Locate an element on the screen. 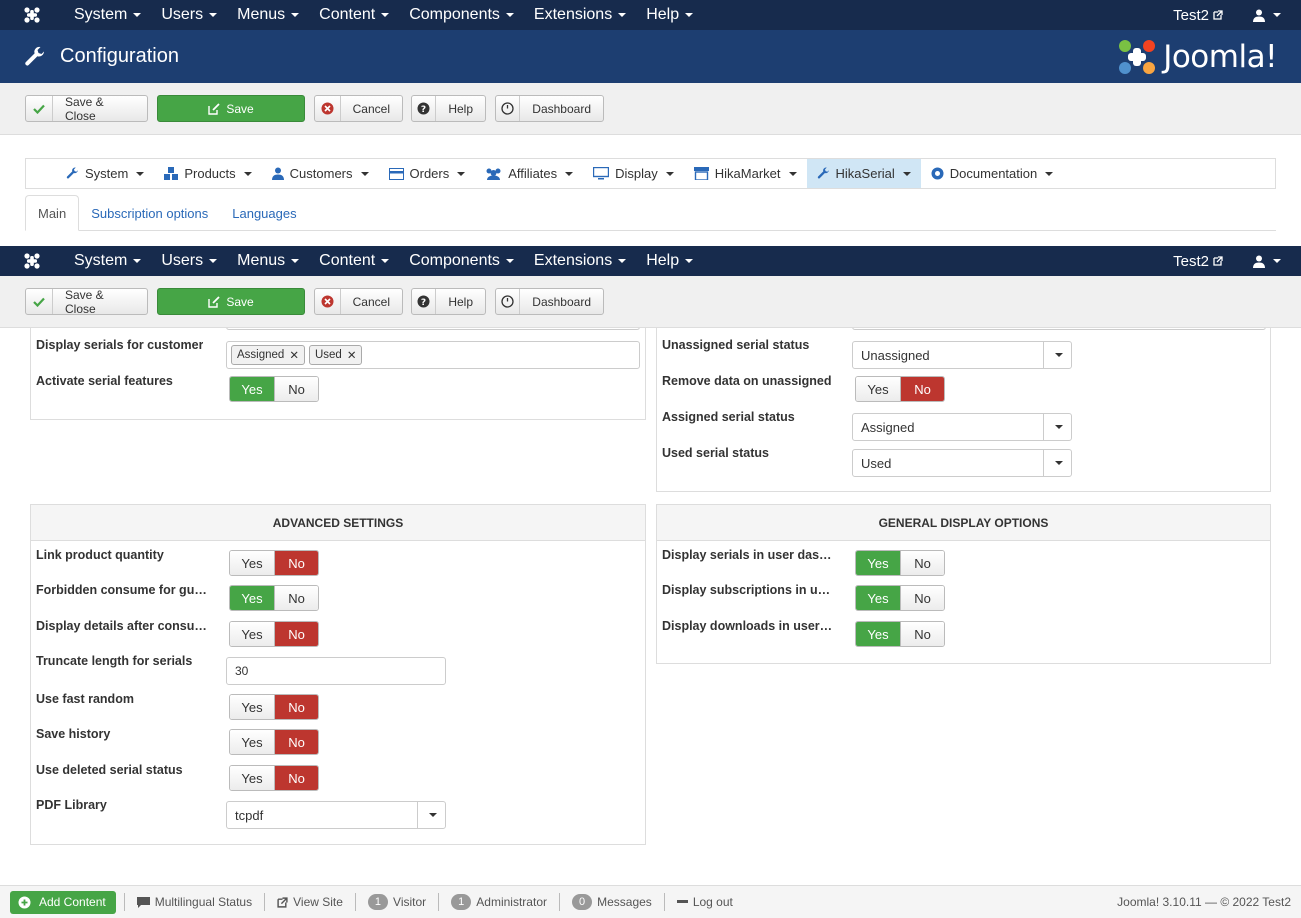  assigned-status-select: Assigned is located at coordinates (962, 427).